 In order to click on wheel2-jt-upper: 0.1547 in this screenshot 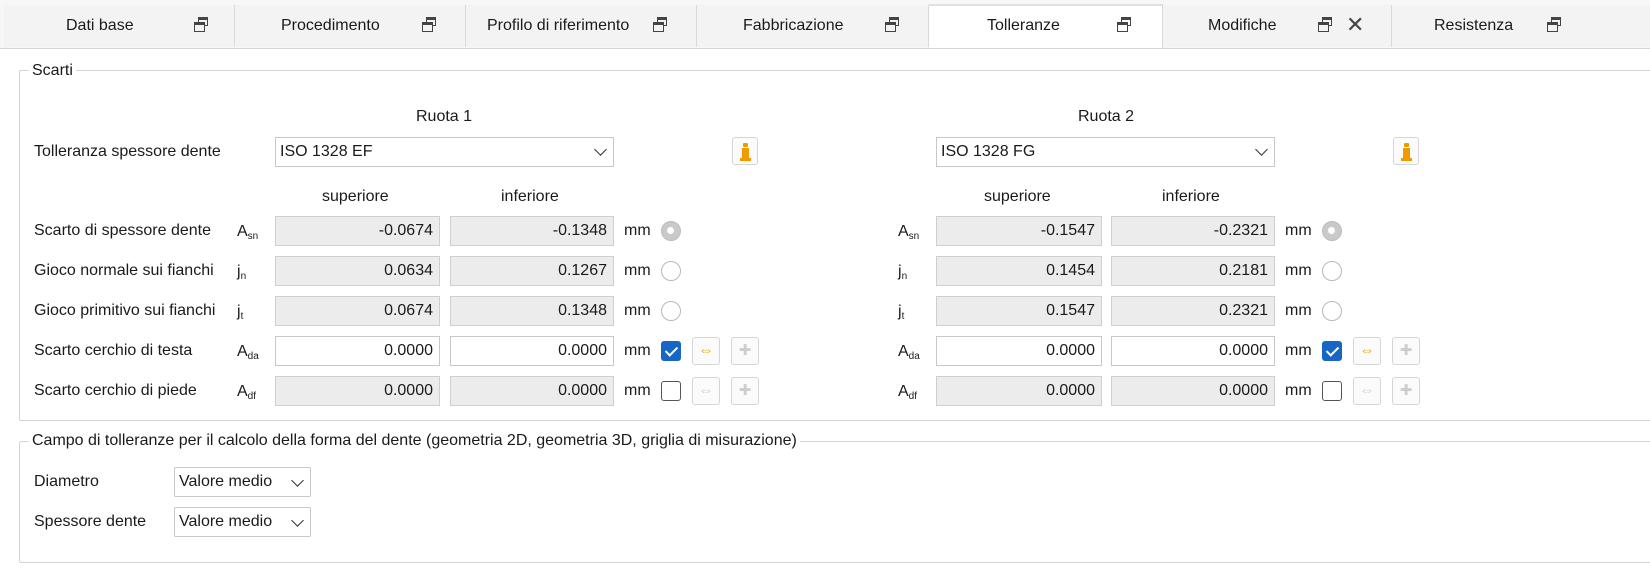, I will do `click(1019, 311)`.